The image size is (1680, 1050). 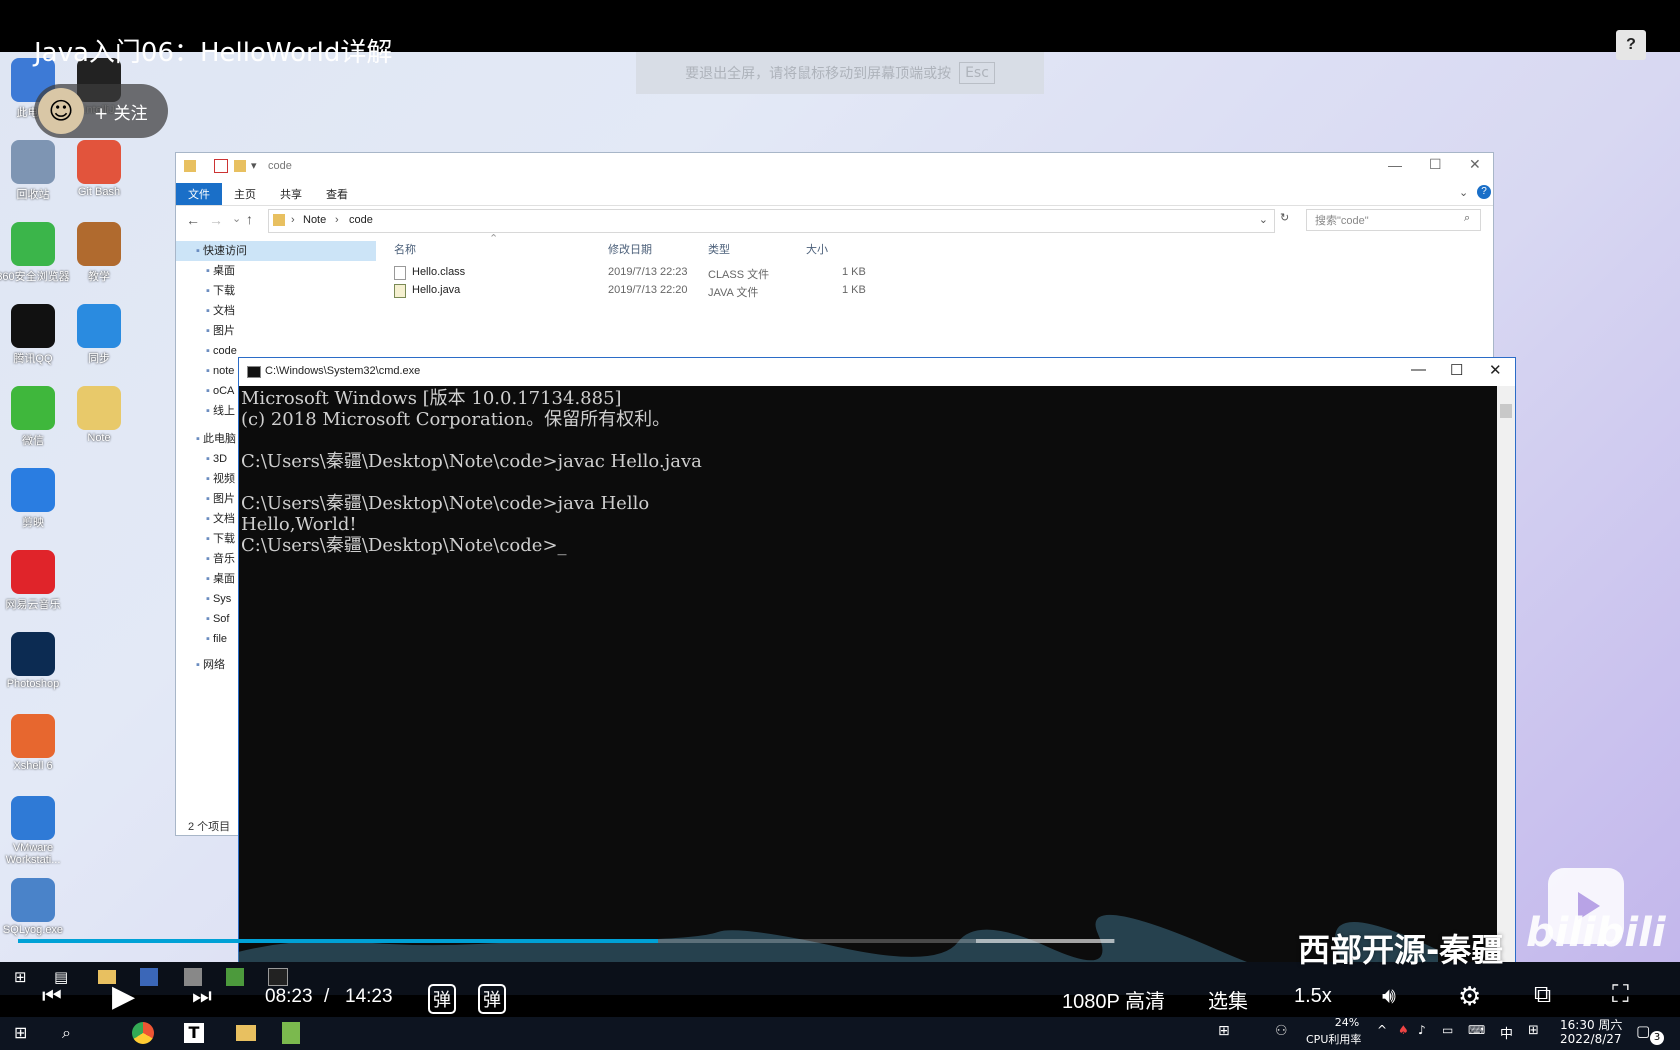 I want to click on nav-item: ▪ 快速访问, so click(x=221, y=251).